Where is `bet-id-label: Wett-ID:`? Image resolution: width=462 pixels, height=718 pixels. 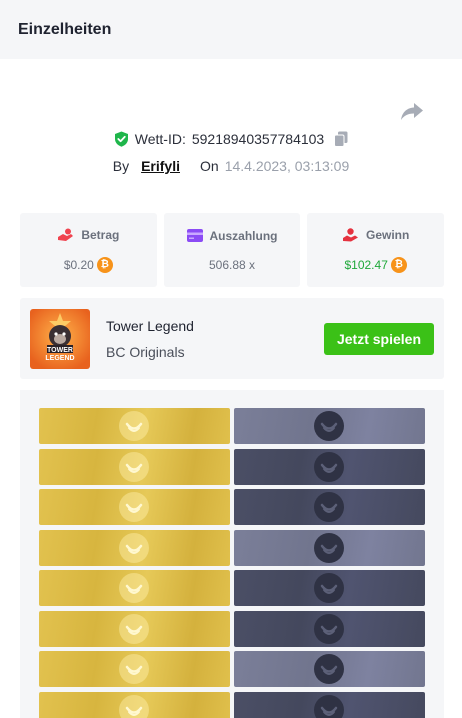 bet-id-label: Wett-ID: is located at coordinates (160, 139).